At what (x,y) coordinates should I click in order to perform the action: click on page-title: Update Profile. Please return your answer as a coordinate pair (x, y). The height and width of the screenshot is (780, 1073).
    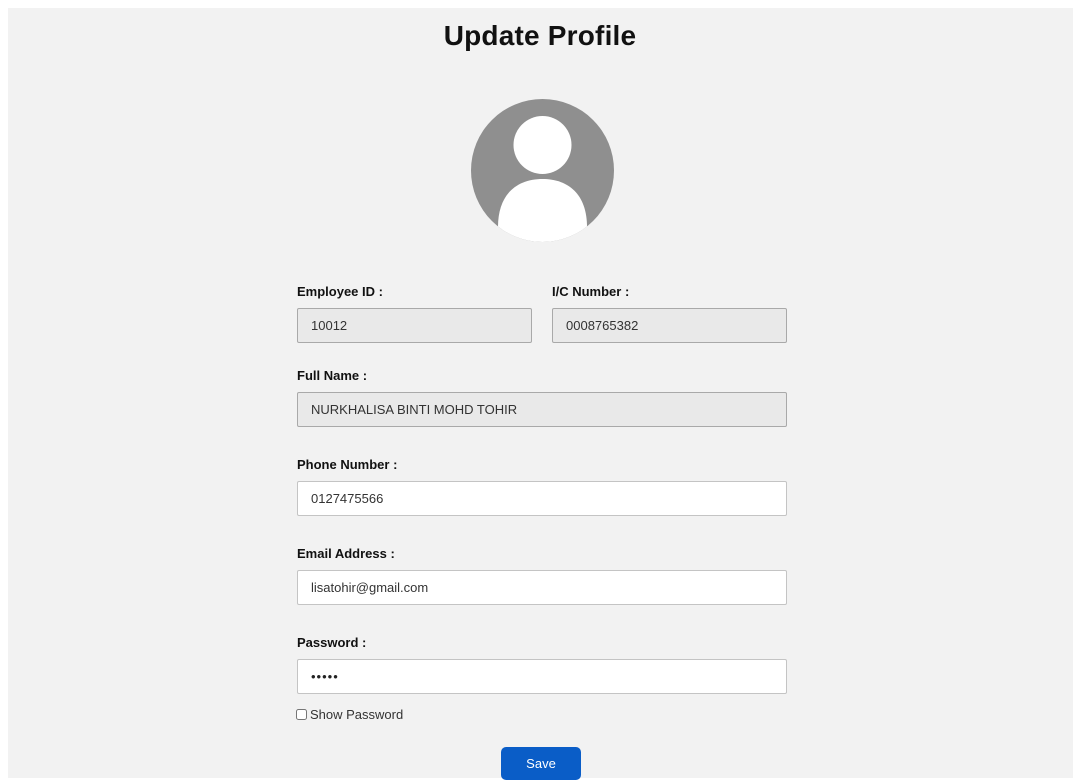
    Looking at the image, I should click on (540, 35).